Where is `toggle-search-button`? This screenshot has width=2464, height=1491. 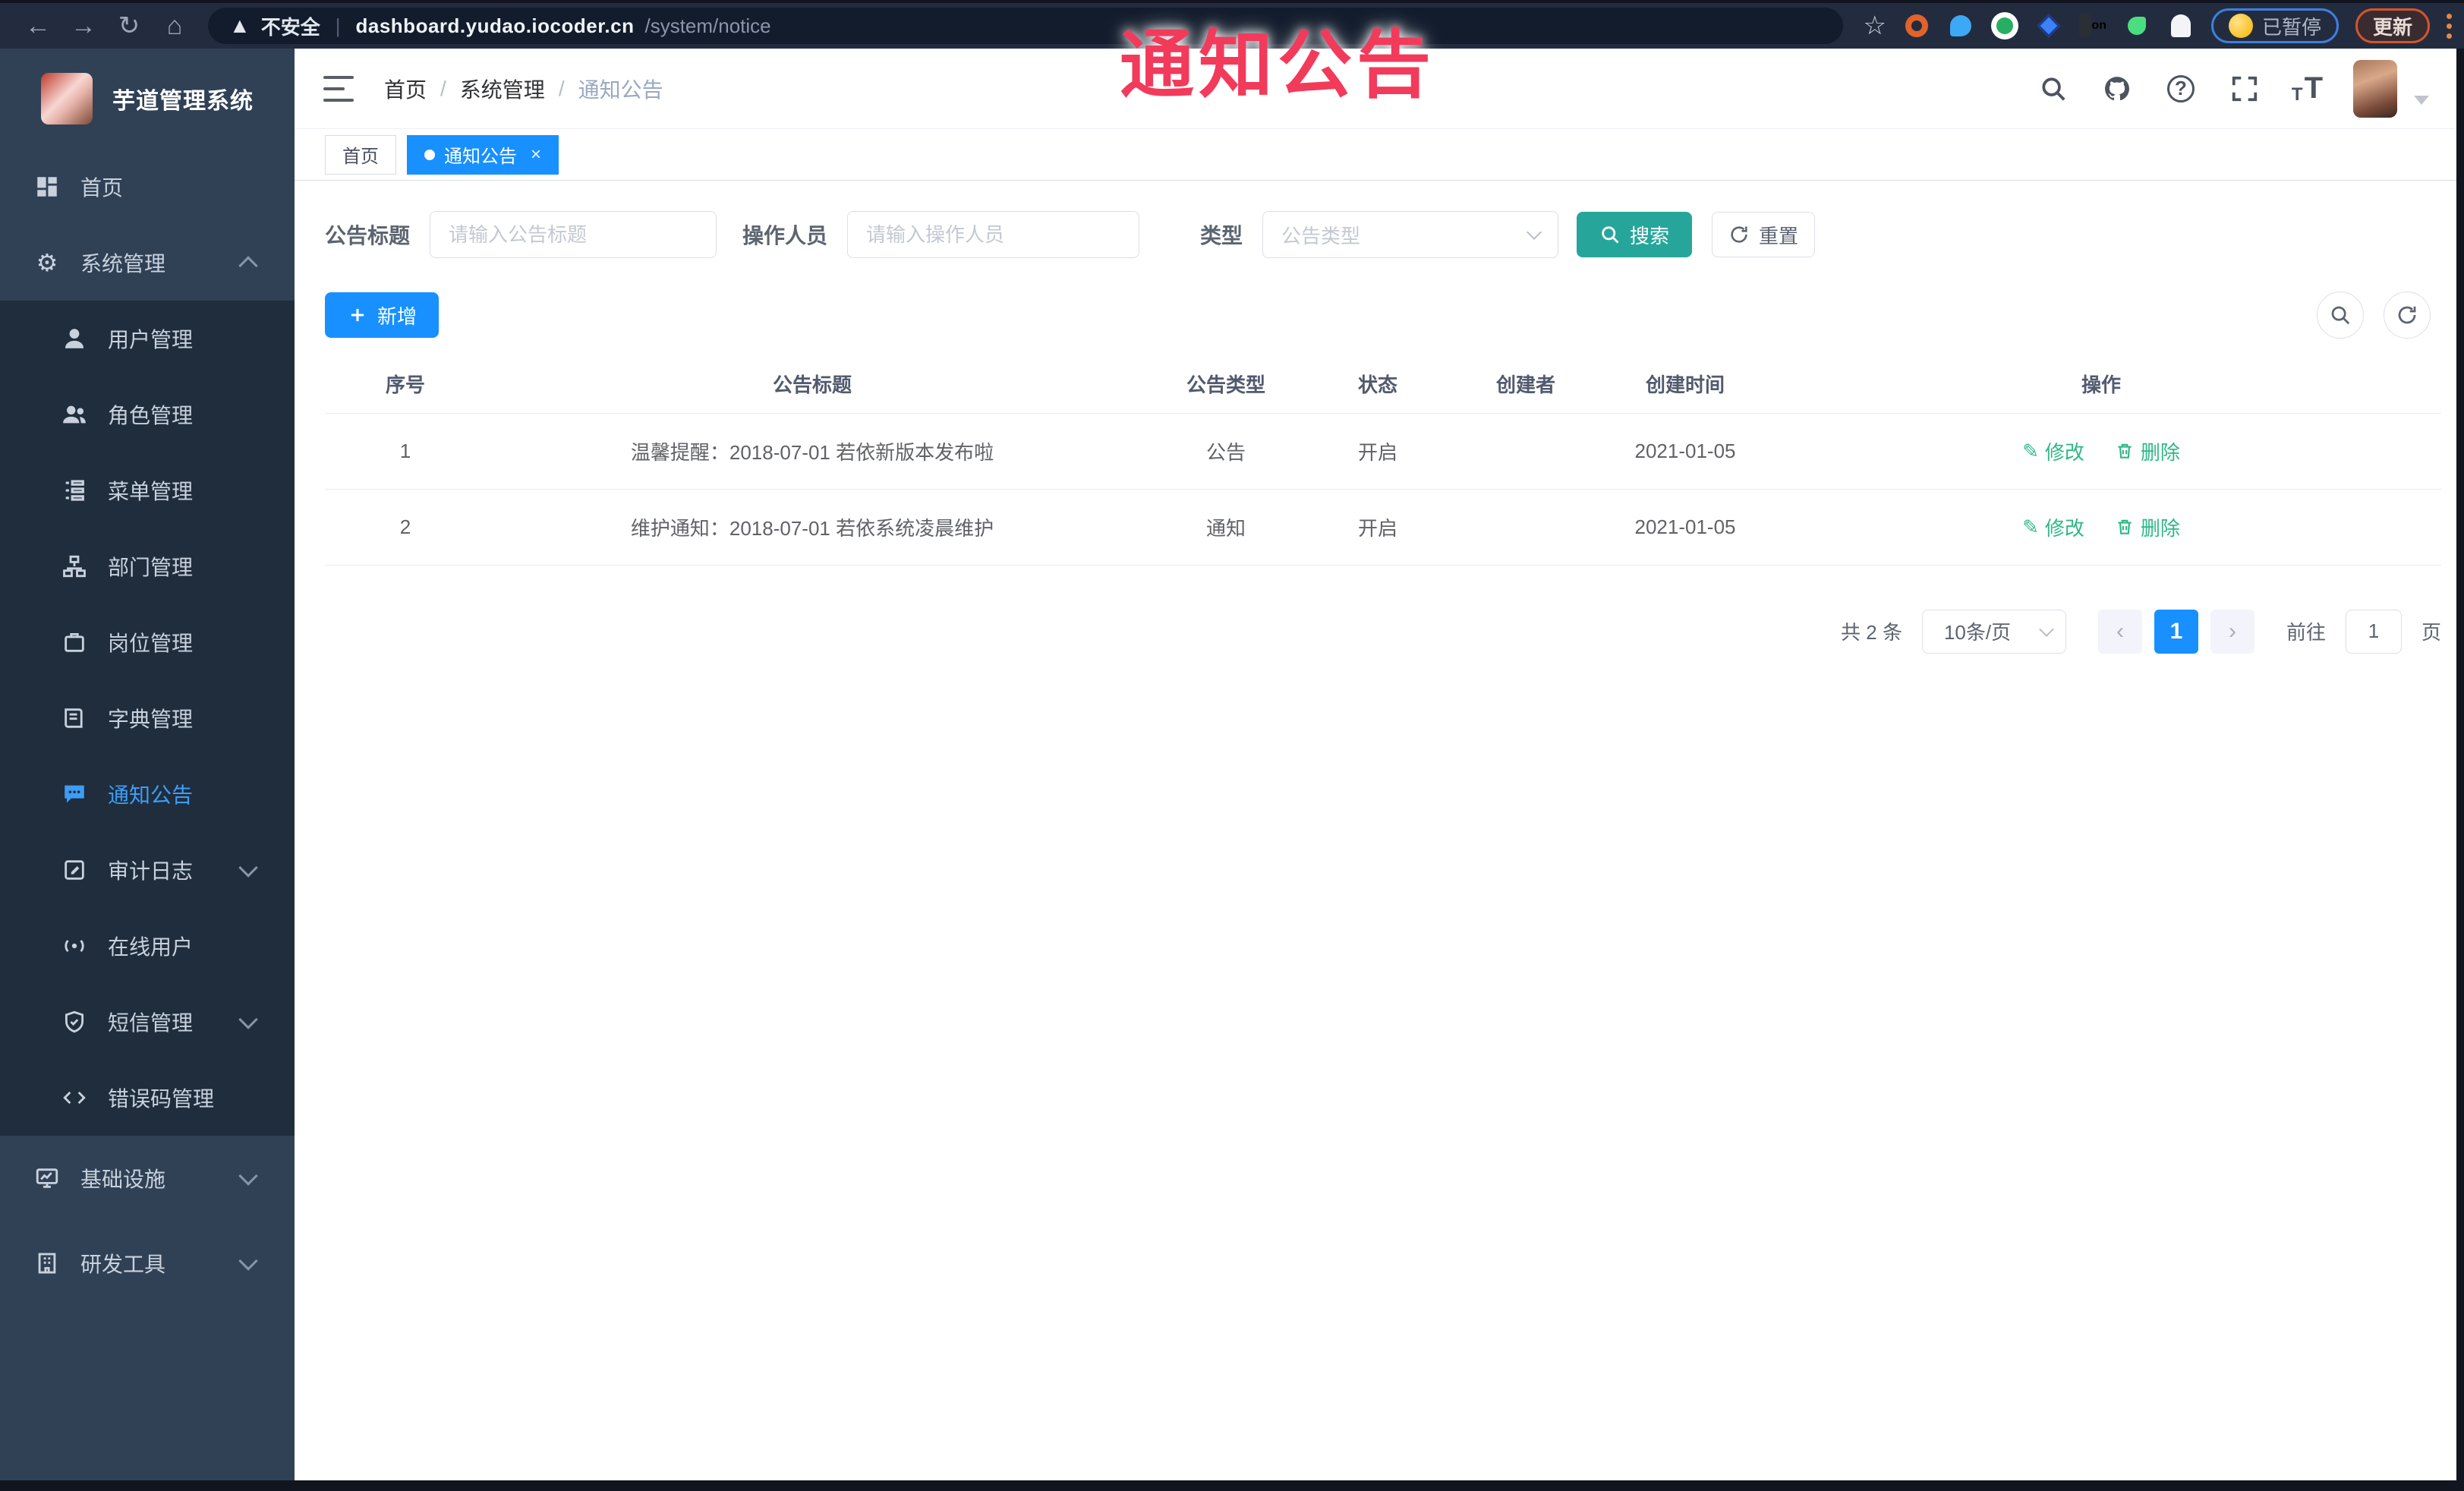
toggle-search-button is located at coordinates (2340, 315).